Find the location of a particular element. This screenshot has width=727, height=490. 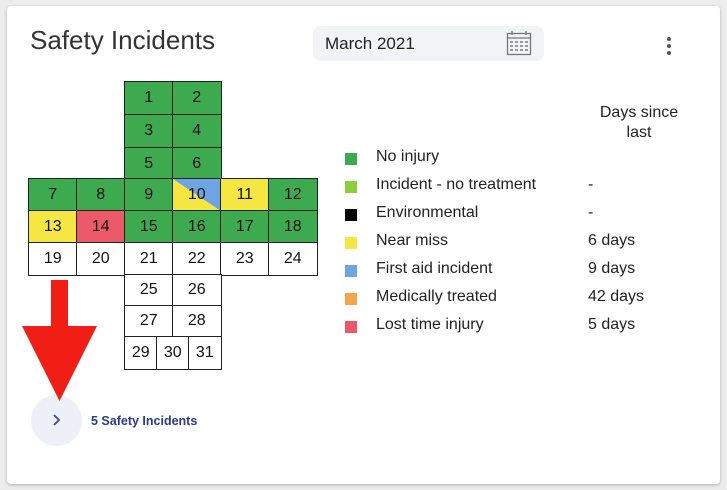

expand-incidents-button is located at coordinates (56, 420).